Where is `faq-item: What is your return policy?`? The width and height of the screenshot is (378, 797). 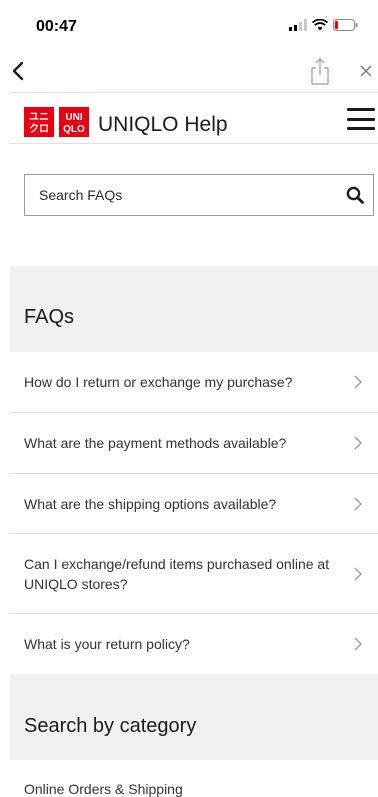 faq-item: What is your return policy? is located at coordinates (194, 644).